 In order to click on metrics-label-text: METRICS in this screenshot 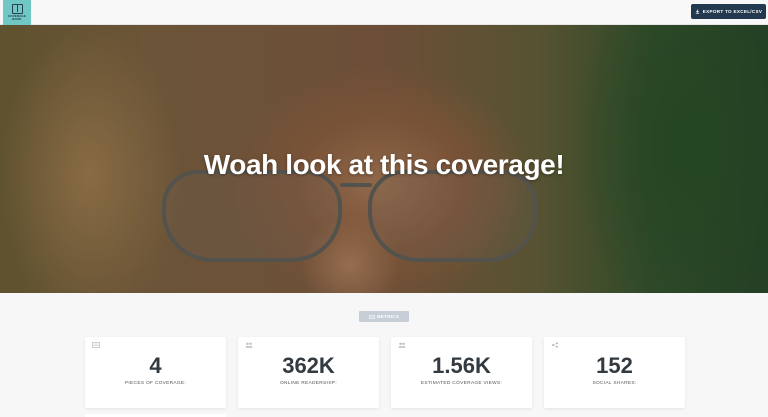, I will do `click(388, 316)`.